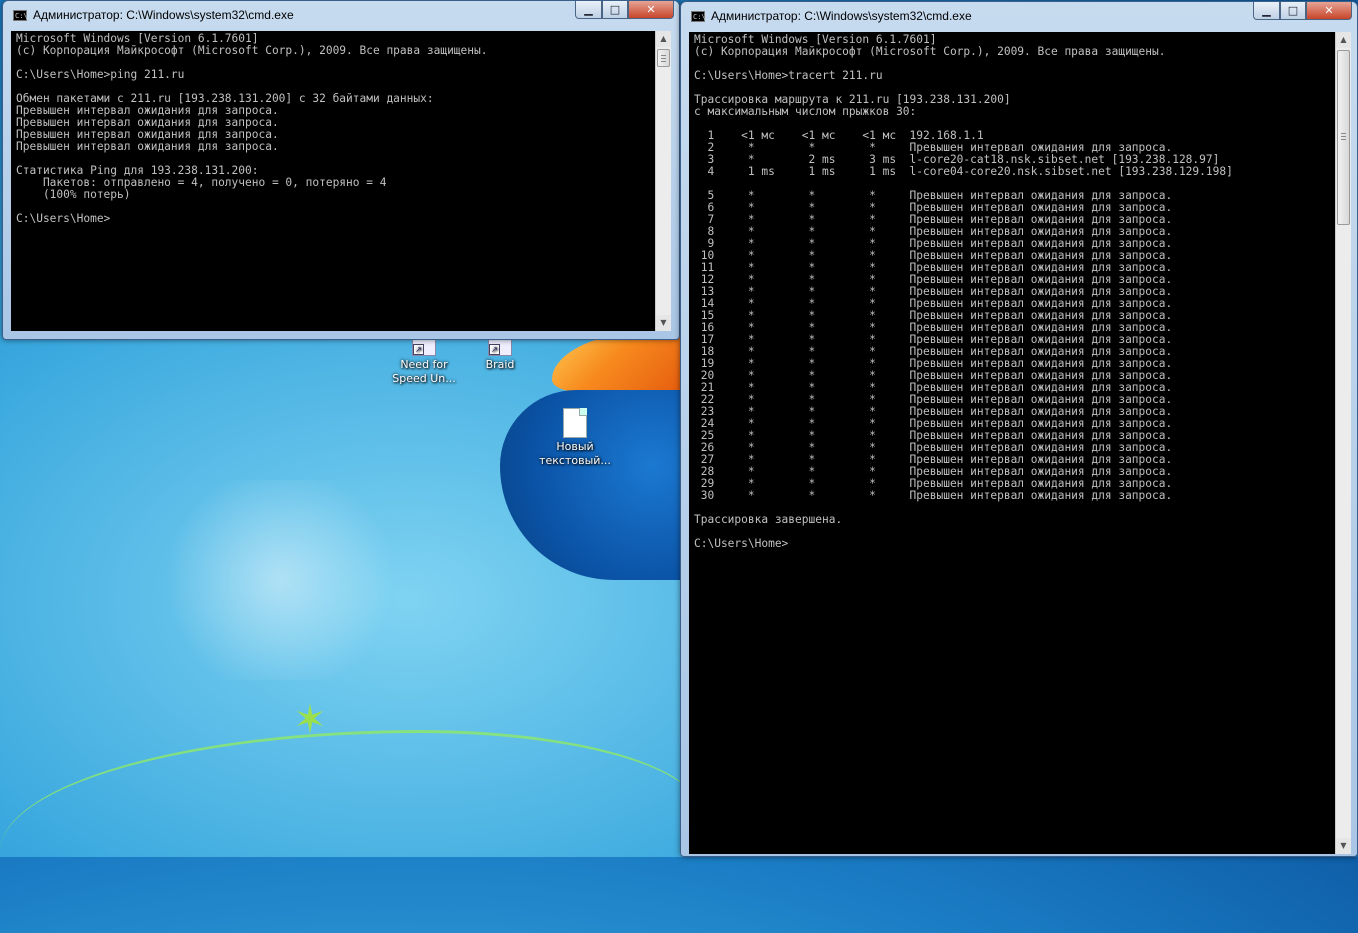  I want to click on wallpaper-plant-icon: ✶, so click(310, 720).